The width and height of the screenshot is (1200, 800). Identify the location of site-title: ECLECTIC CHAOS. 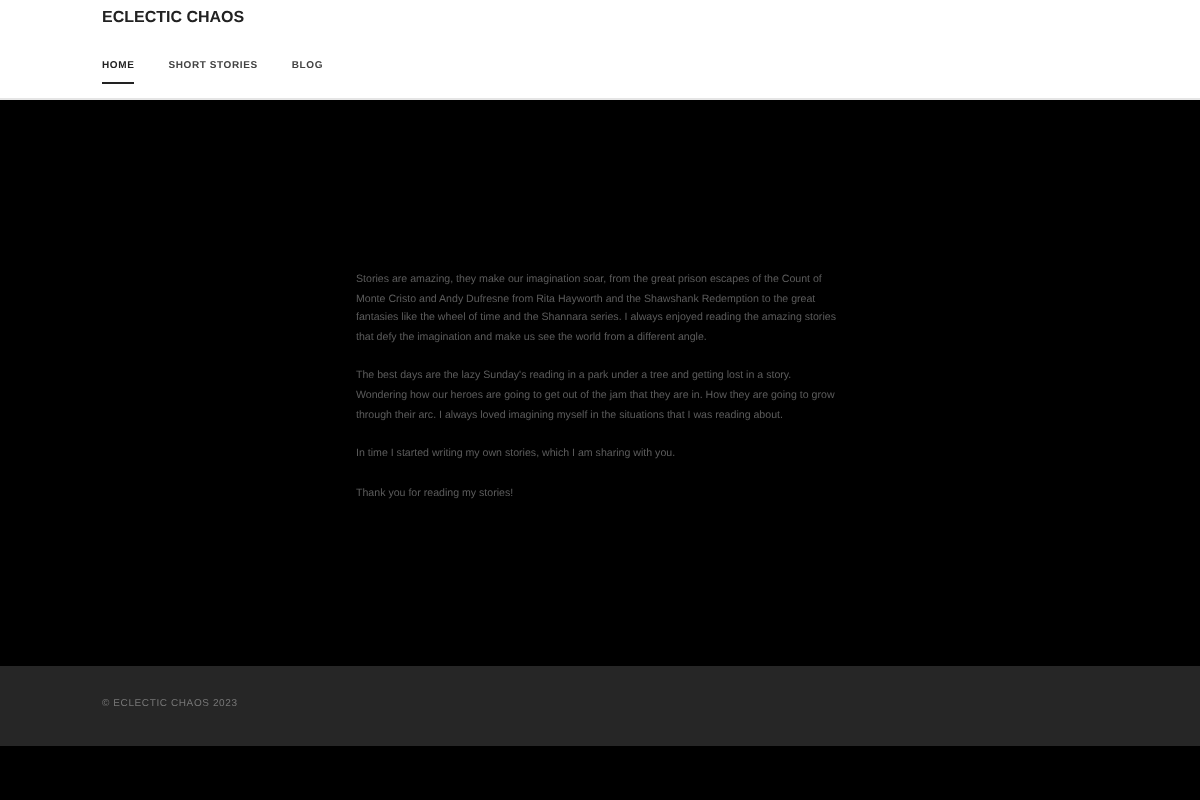
(651, 18).